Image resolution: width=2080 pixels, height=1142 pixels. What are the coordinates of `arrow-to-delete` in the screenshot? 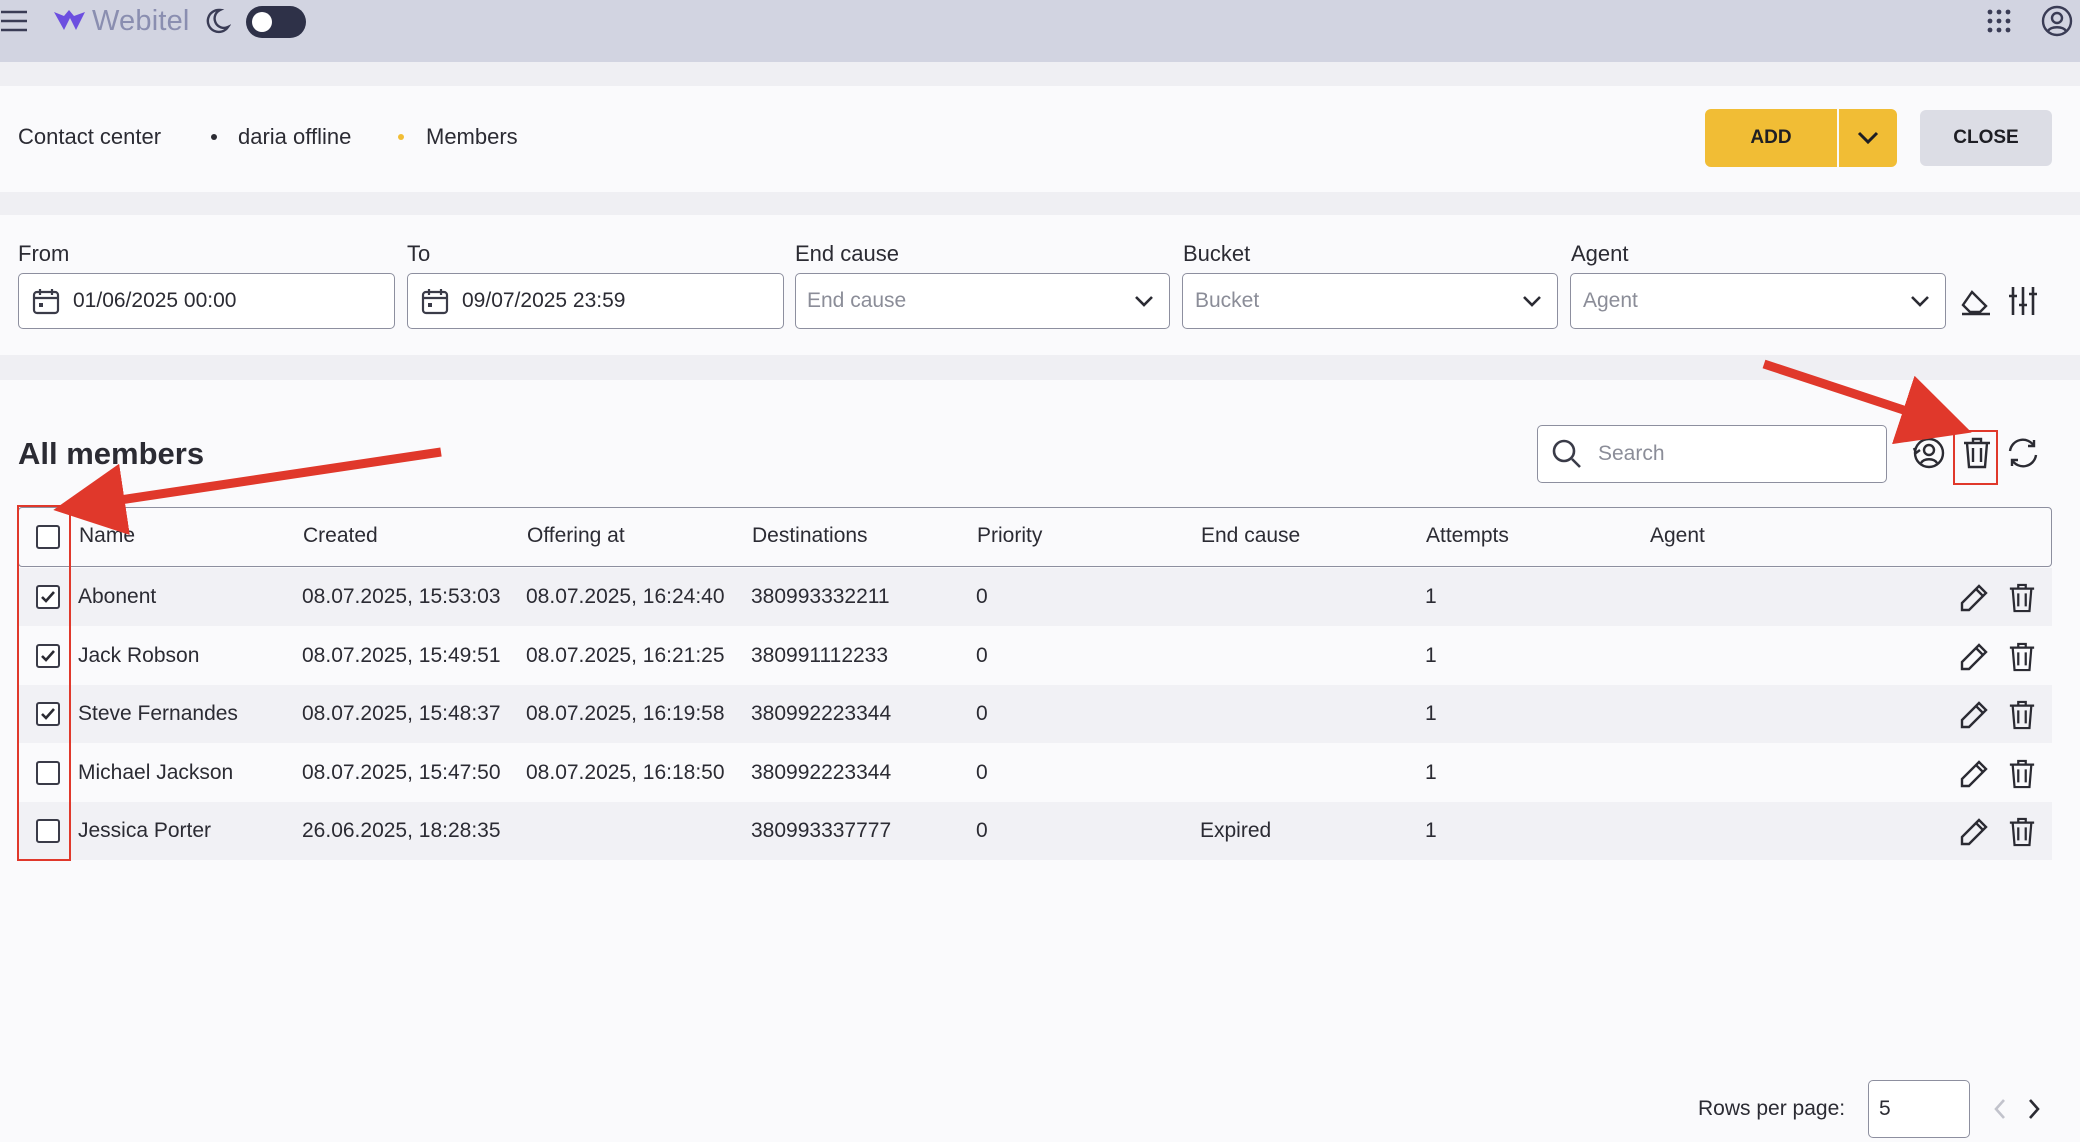 It's located at (1867, 402).